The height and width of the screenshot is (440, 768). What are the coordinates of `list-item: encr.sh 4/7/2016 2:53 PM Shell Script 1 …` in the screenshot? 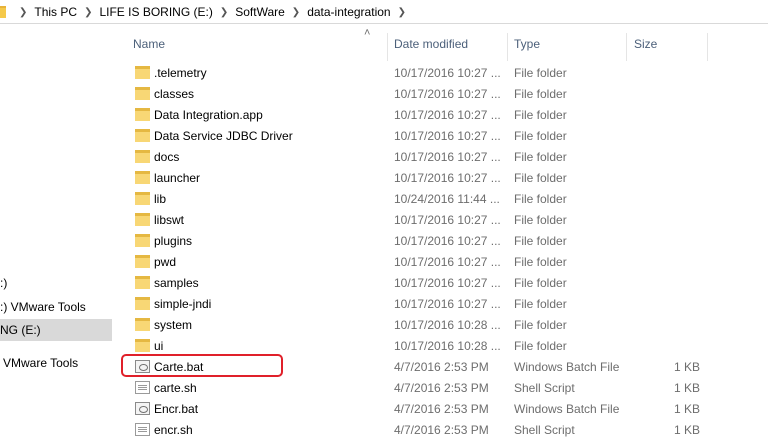 It's located at (444, 429).